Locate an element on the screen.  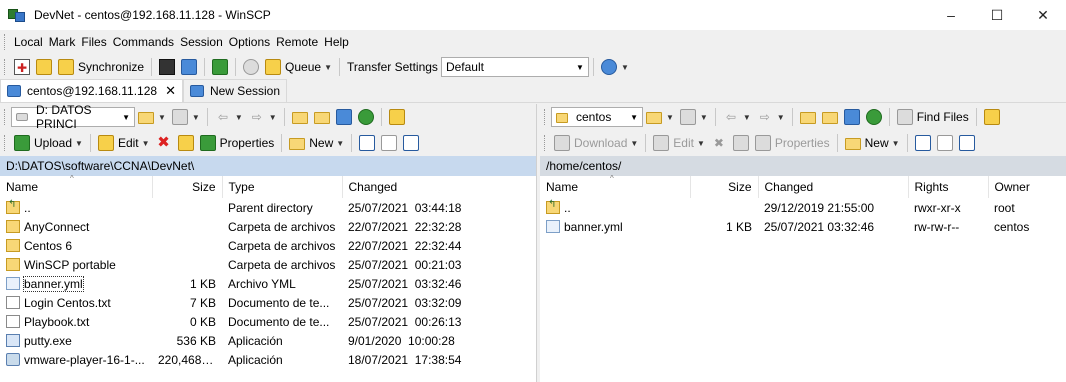
menu-mark: Mark is located at coordinates (62, 42).